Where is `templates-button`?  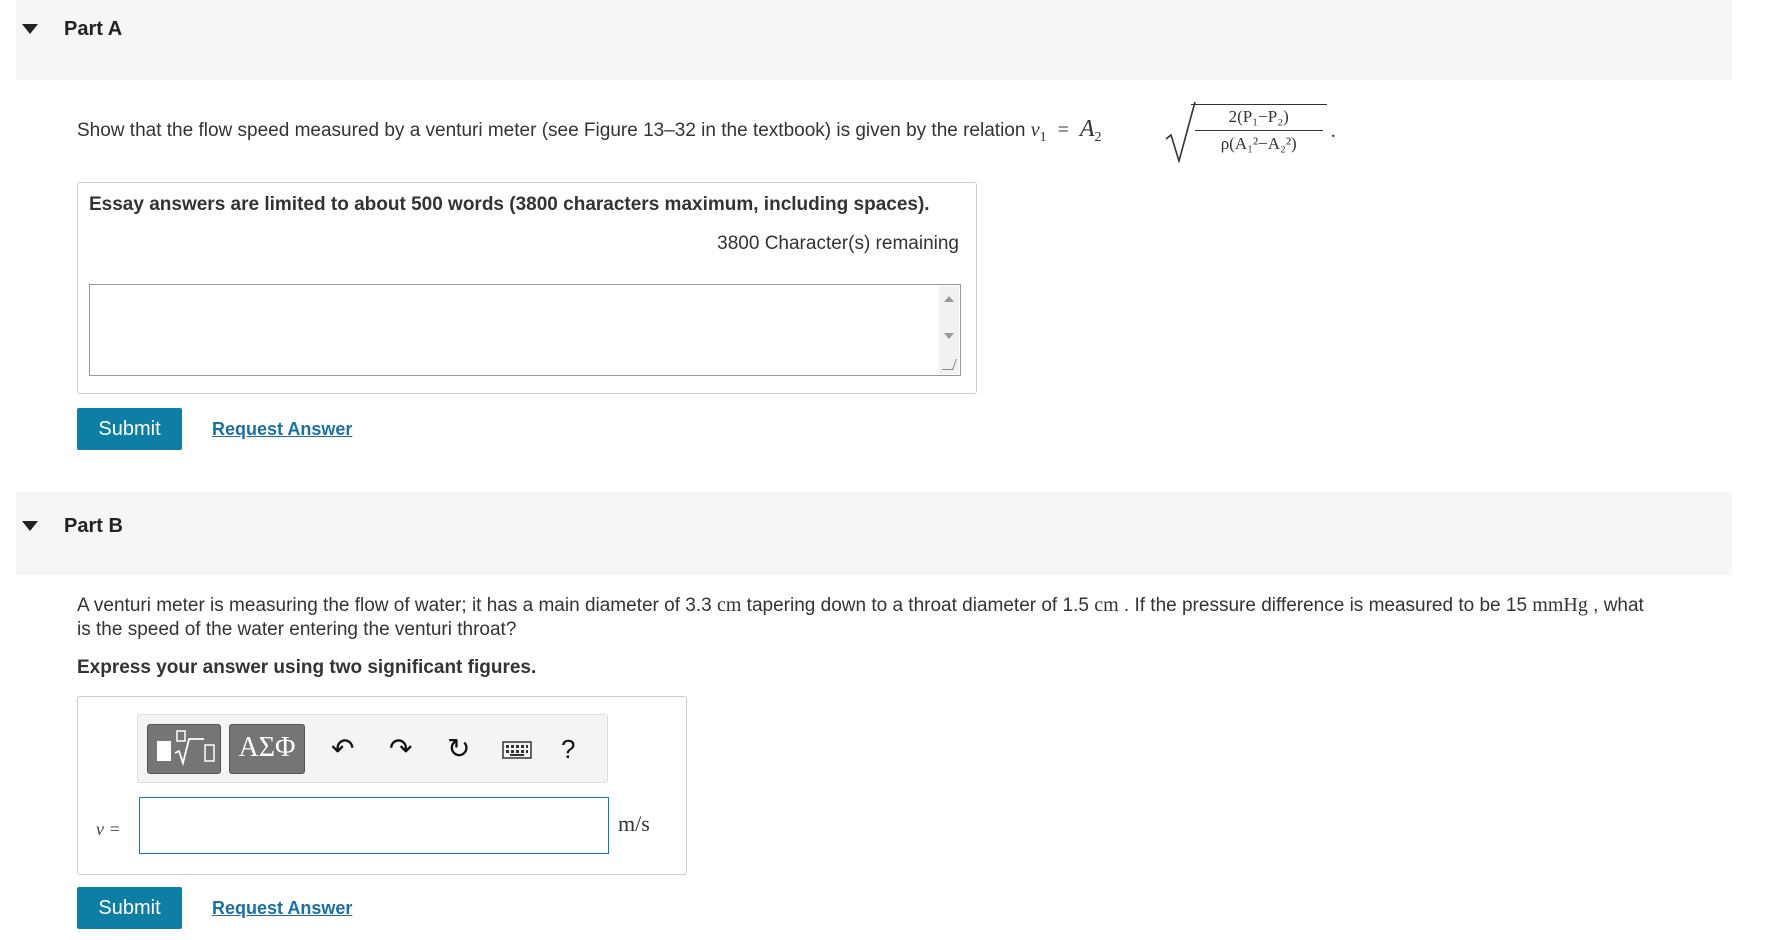 templates-button is located at coordinates (184, 749).